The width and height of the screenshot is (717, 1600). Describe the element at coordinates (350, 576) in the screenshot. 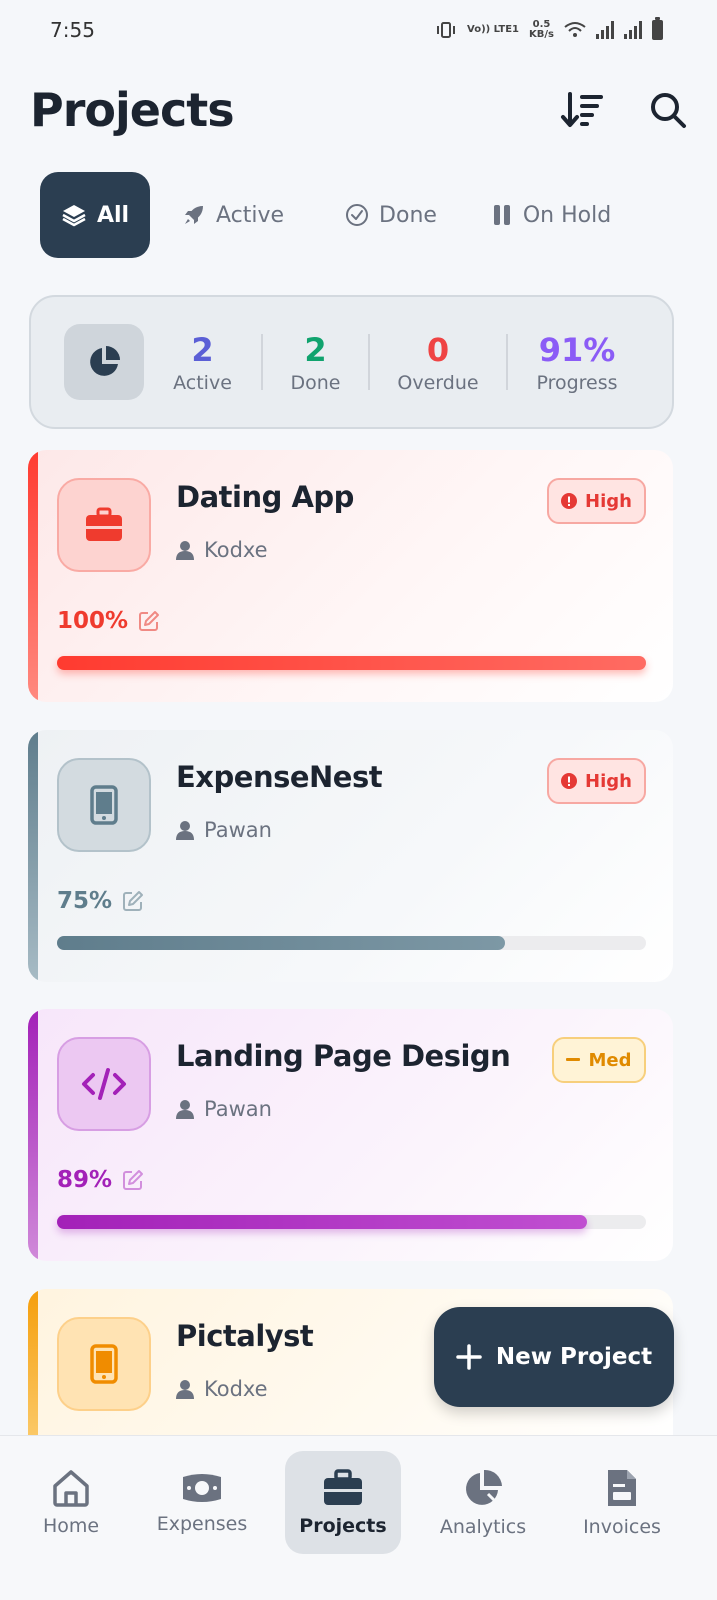

I see `project-card: Dating App Kodxe High 100%` at that location.